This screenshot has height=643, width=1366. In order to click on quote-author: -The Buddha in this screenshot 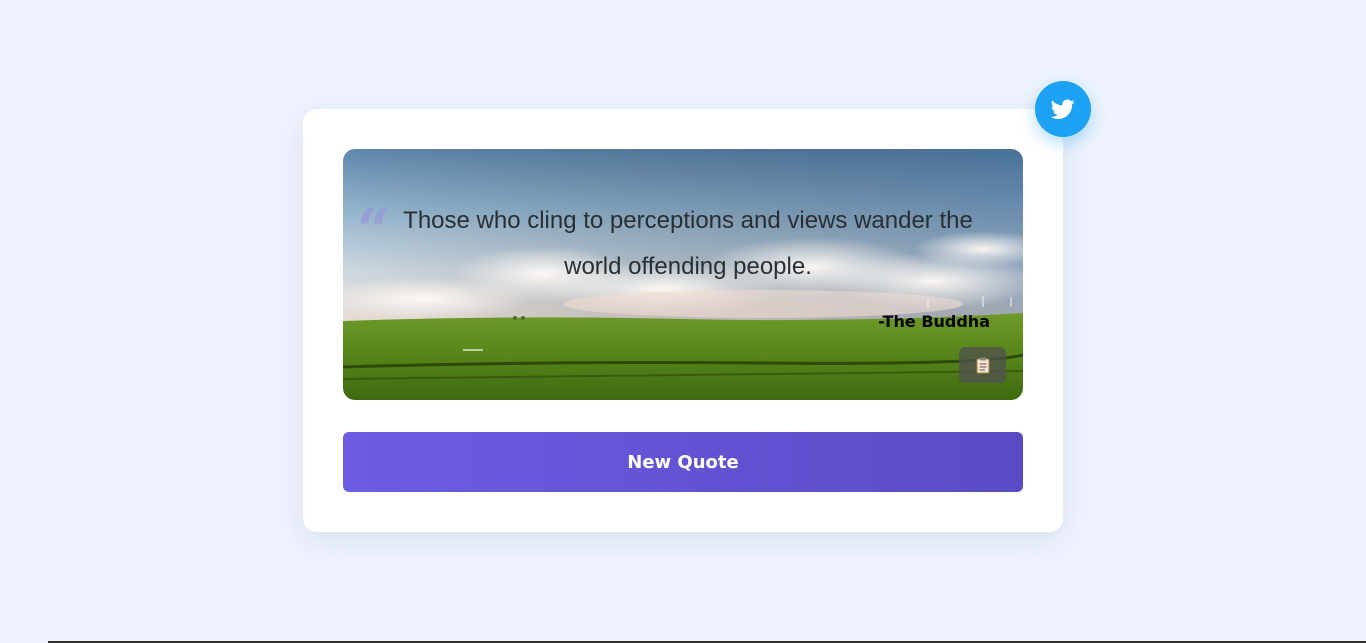, I will do `click(934, 321)`.